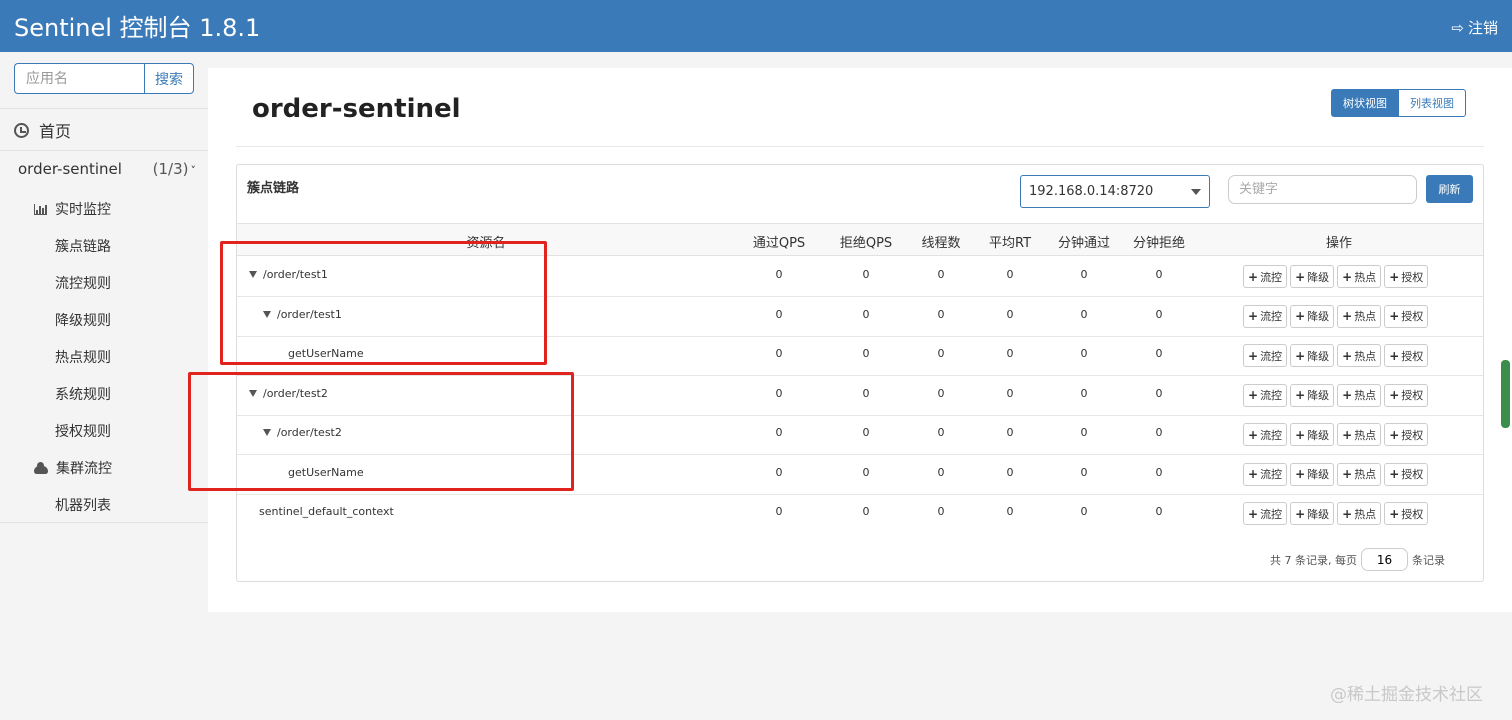  Describe the element at coordinates (1432, 103) in the screenshot. I see `list-view-button: 列表视图` at that location.